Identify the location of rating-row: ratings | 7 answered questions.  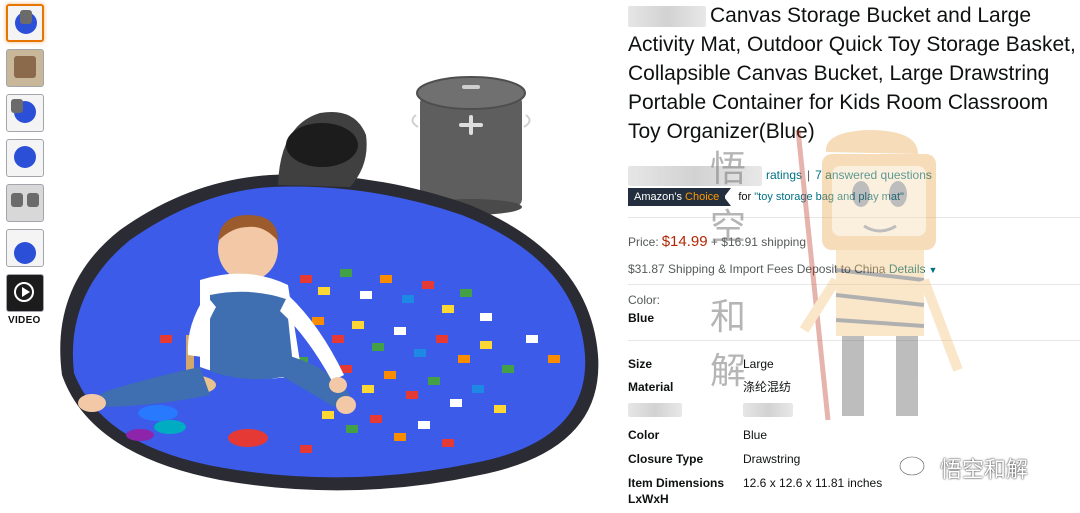
(780, 176).